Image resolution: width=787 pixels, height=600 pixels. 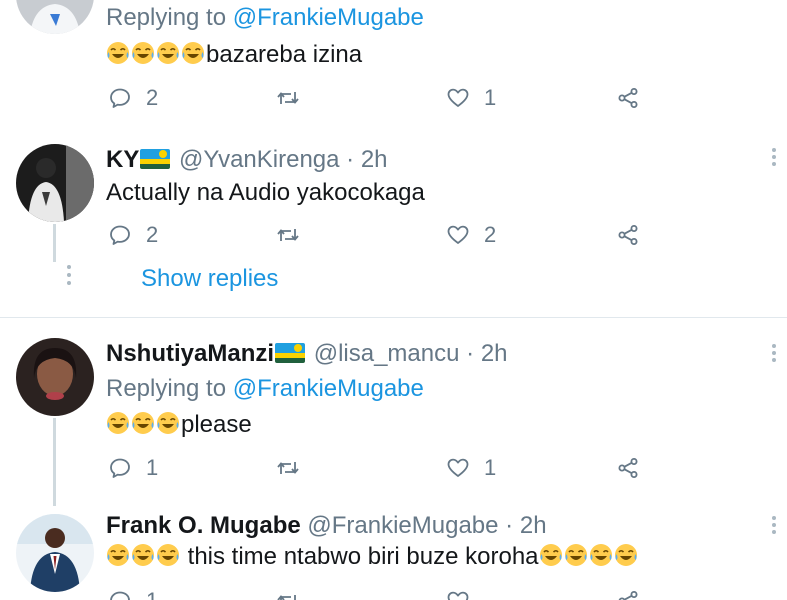 What do you see at coordinates (169, 17) in the screenshot?
I see `replying-label: Replying to` at bounding box center [169, 17].